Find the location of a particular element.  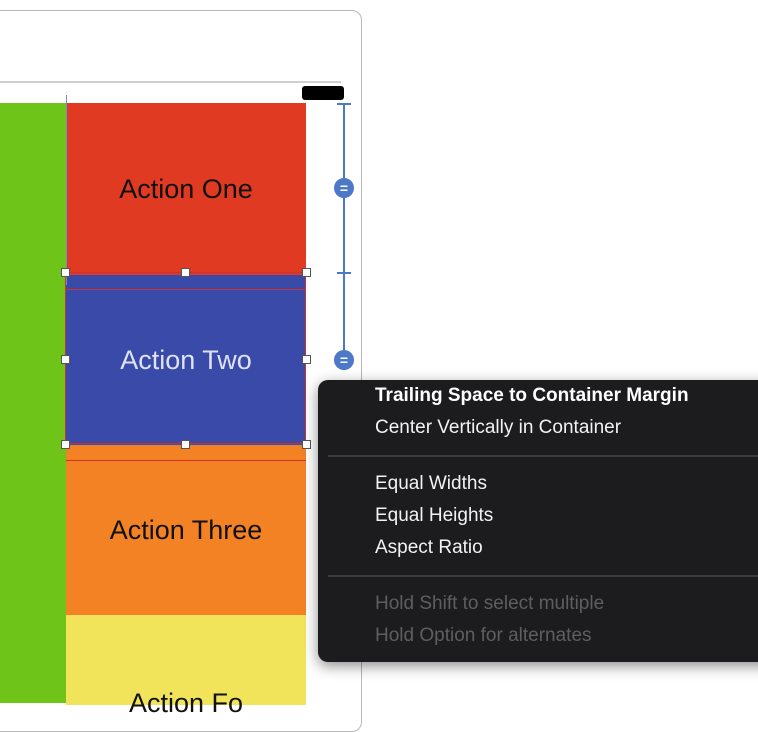

resize-handle-left is located at coordinates (65, 359).